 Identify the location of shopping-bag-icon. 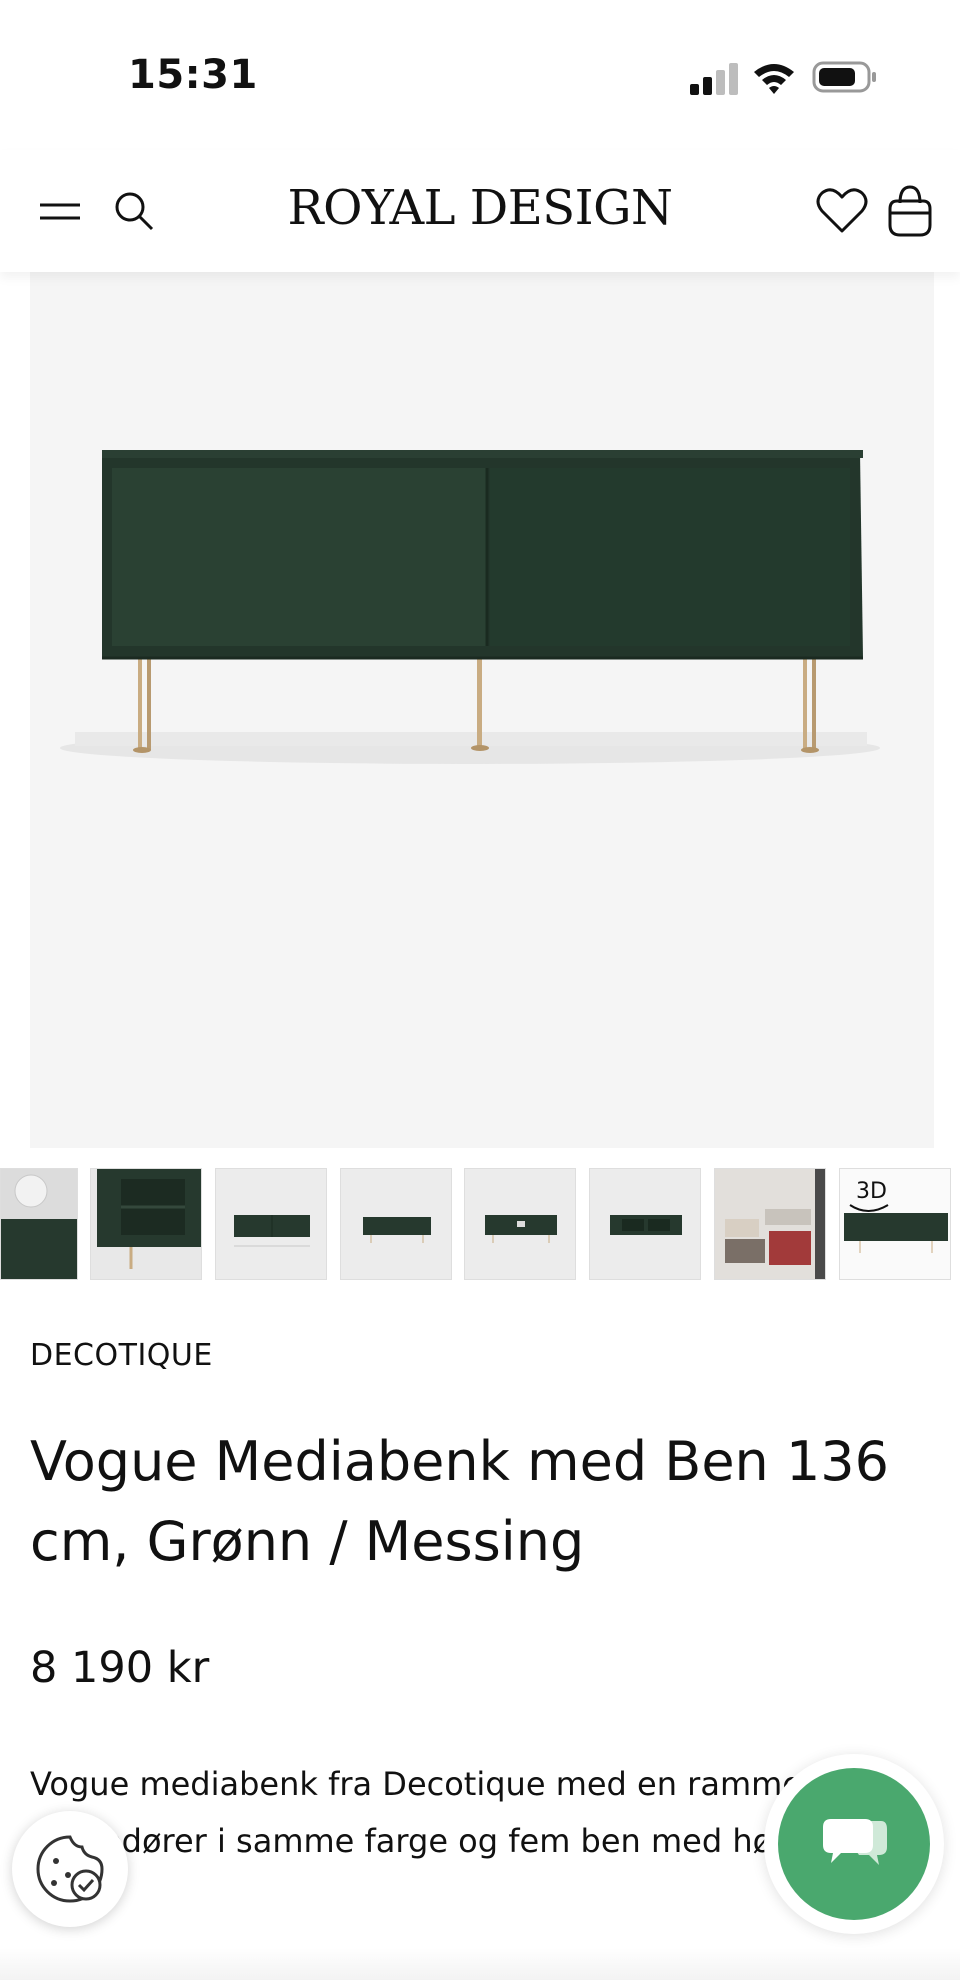
(910, 211).